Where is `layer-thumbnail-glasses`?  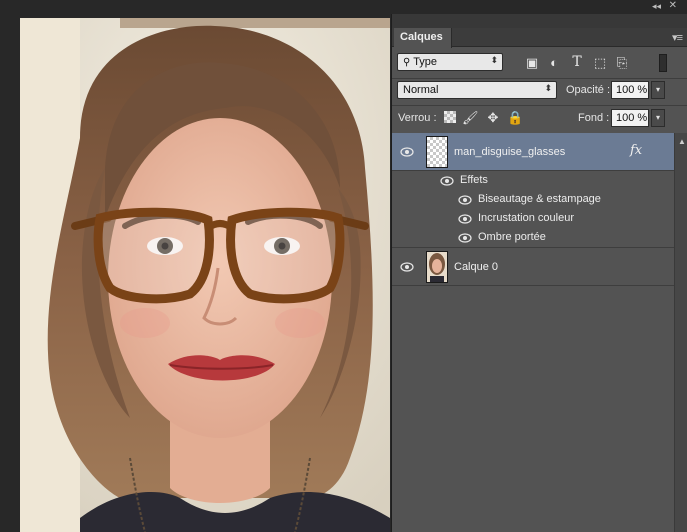
layer-thumbnail-glasses is located at coordinates (437, 152).